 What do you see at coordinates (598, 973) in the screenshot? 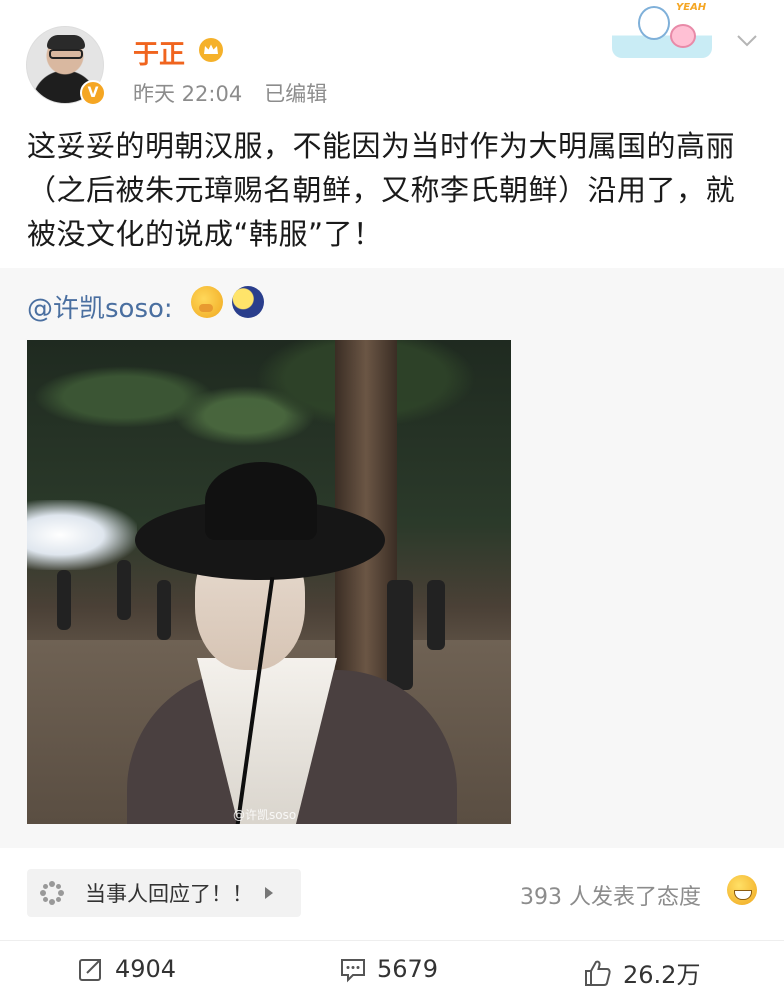
I see `like-icon` at bounding box center [598, 973].